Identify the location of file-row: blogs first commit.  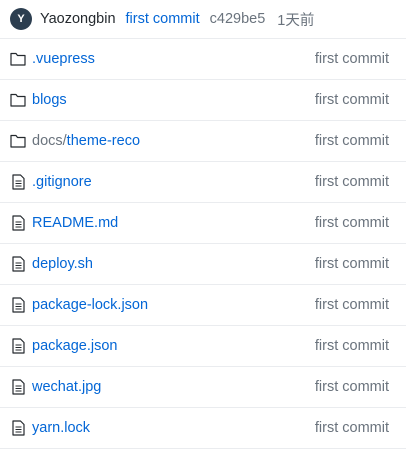
(203, 100).